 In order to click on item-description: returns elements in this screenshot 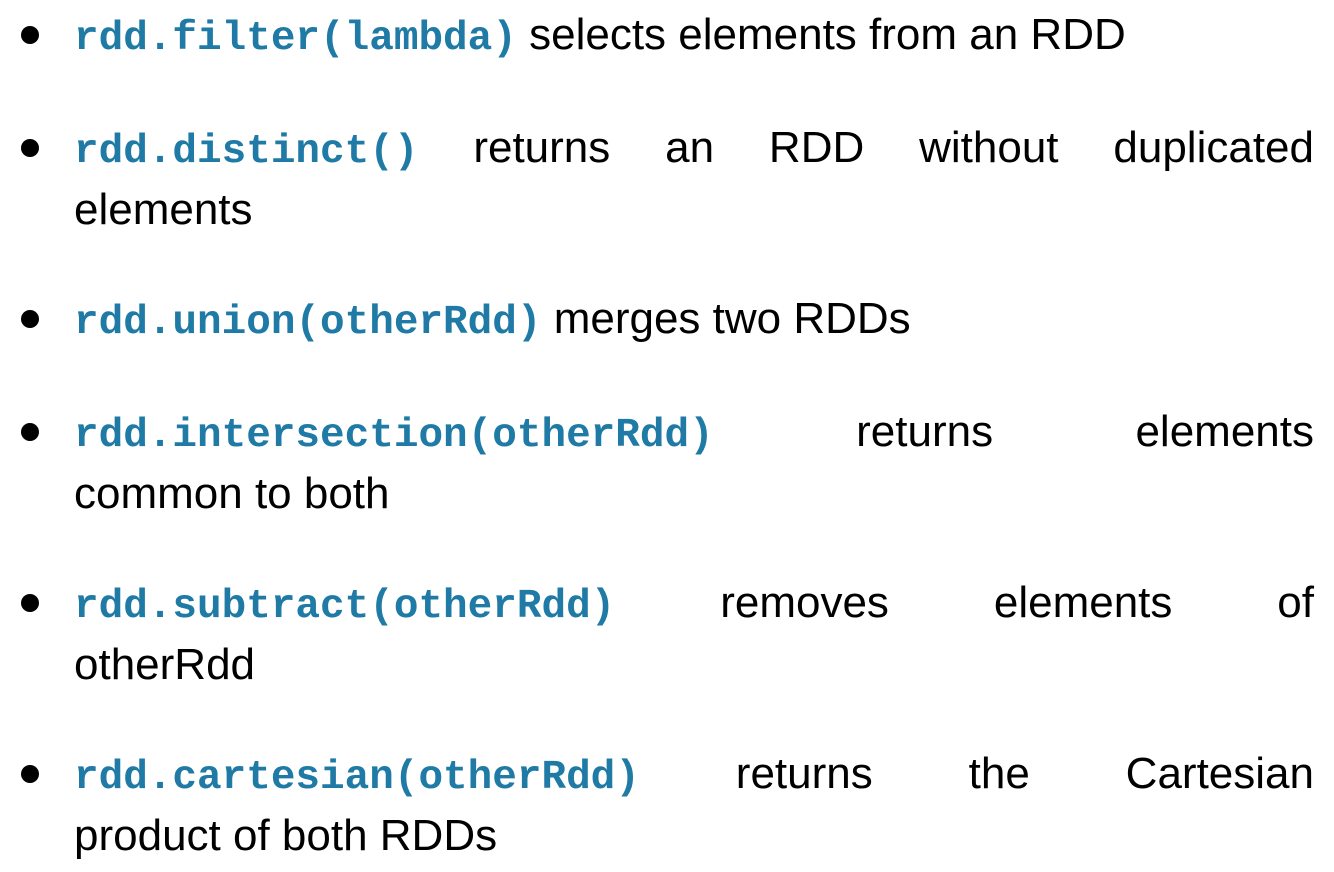, I will do `click(1085, 431)`.